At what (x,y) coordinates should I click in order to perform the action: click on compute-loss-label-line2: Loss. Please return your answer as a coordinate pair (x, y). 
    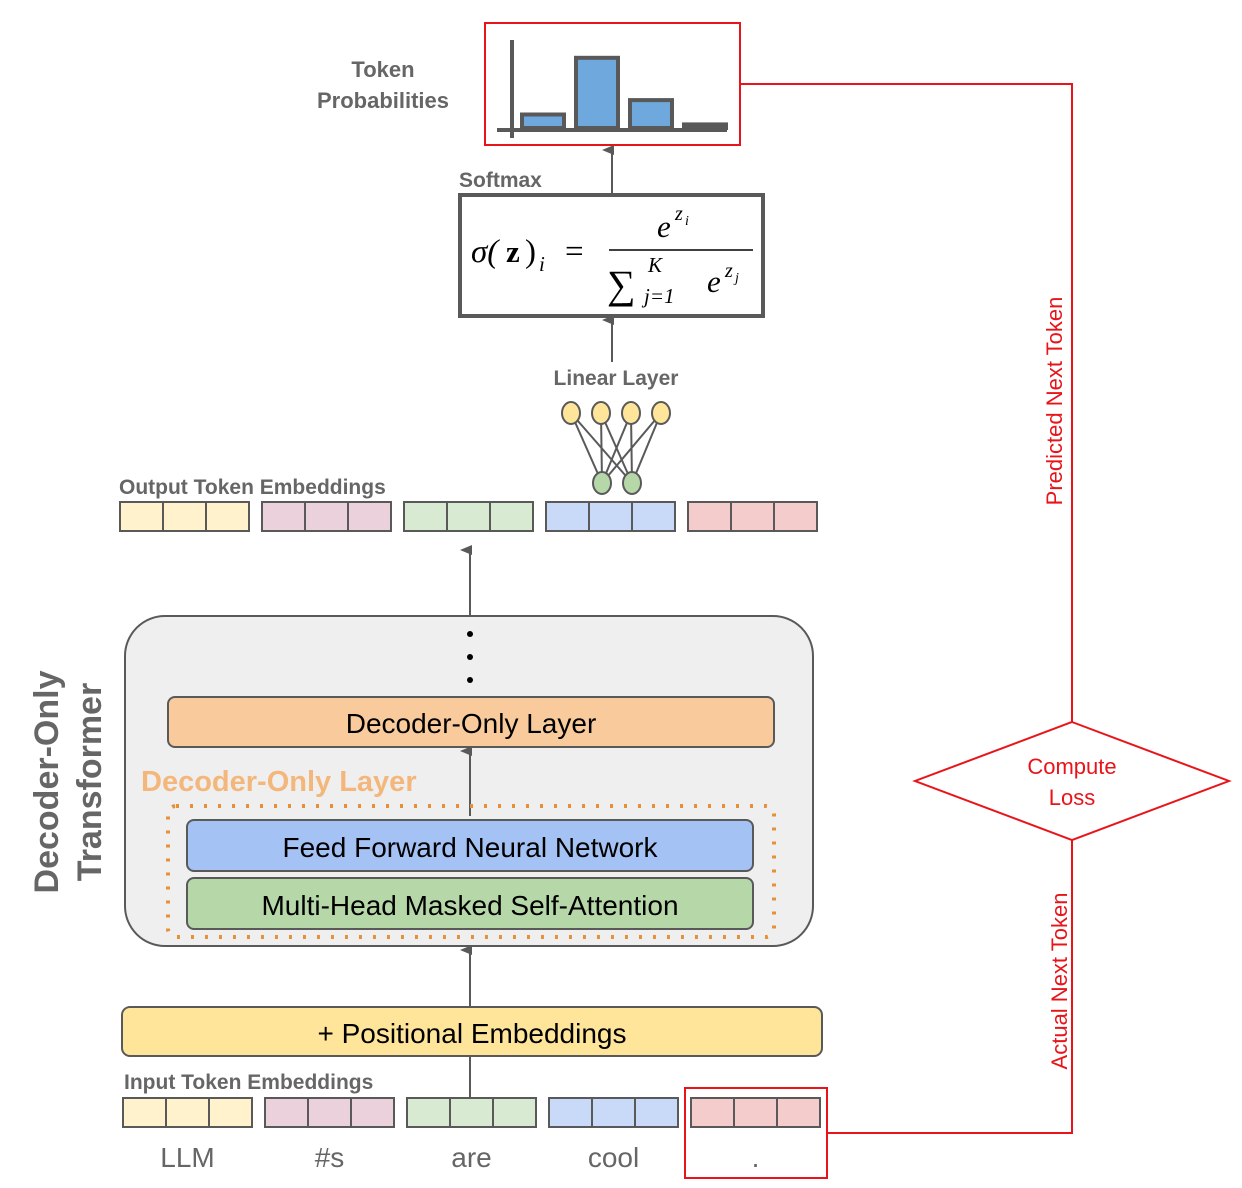
    Looking at the image, I should click on (1072, 797).